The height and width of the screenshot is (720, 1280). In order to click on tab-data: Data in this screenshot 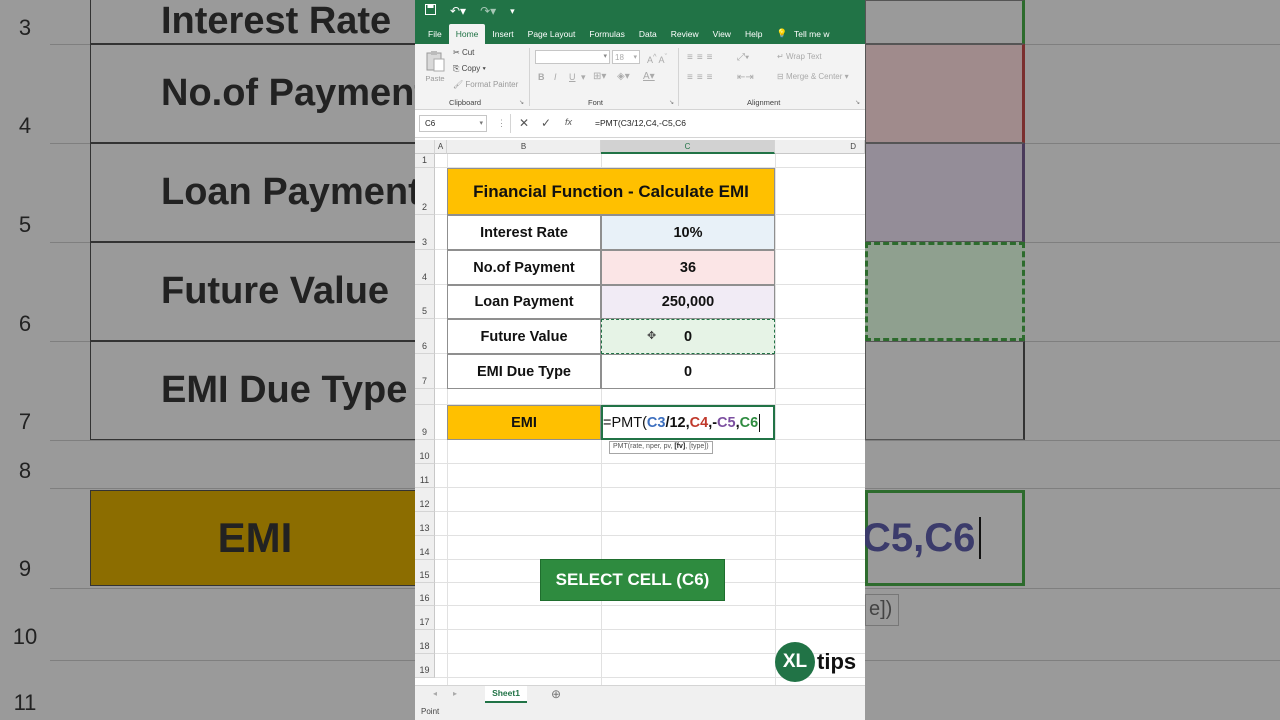, I will do `click(648, 36)`.